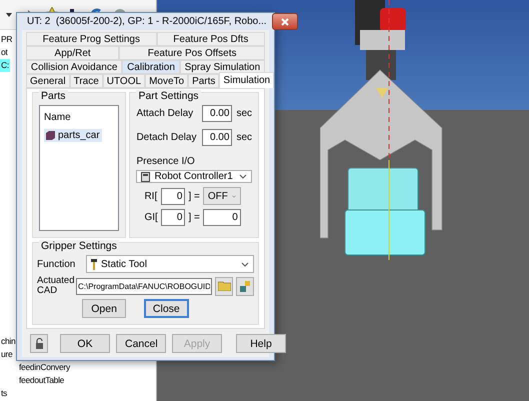 Image resolution: width=529 pixels, height=401 pixels. I want to click on tree-item: feedoutTable, so click(42, 380).